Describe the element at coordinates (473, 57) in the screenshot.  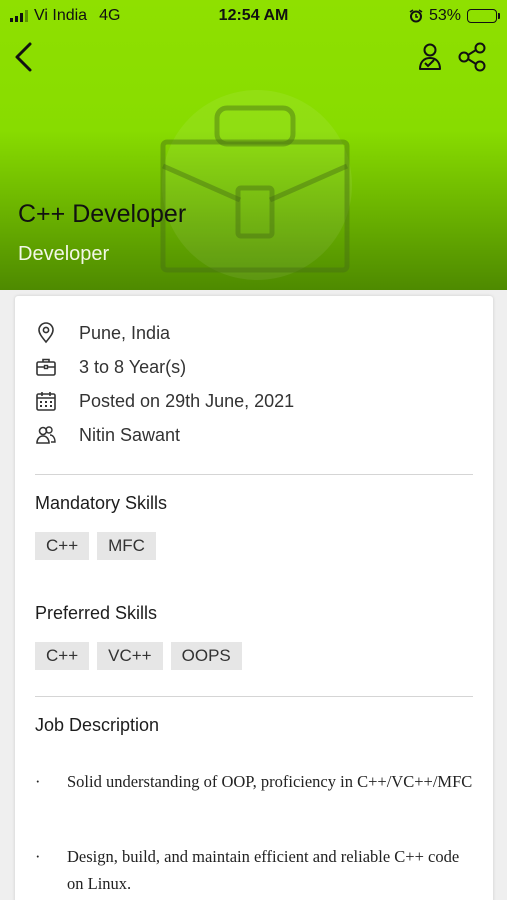
I see `share-icon` at that location.